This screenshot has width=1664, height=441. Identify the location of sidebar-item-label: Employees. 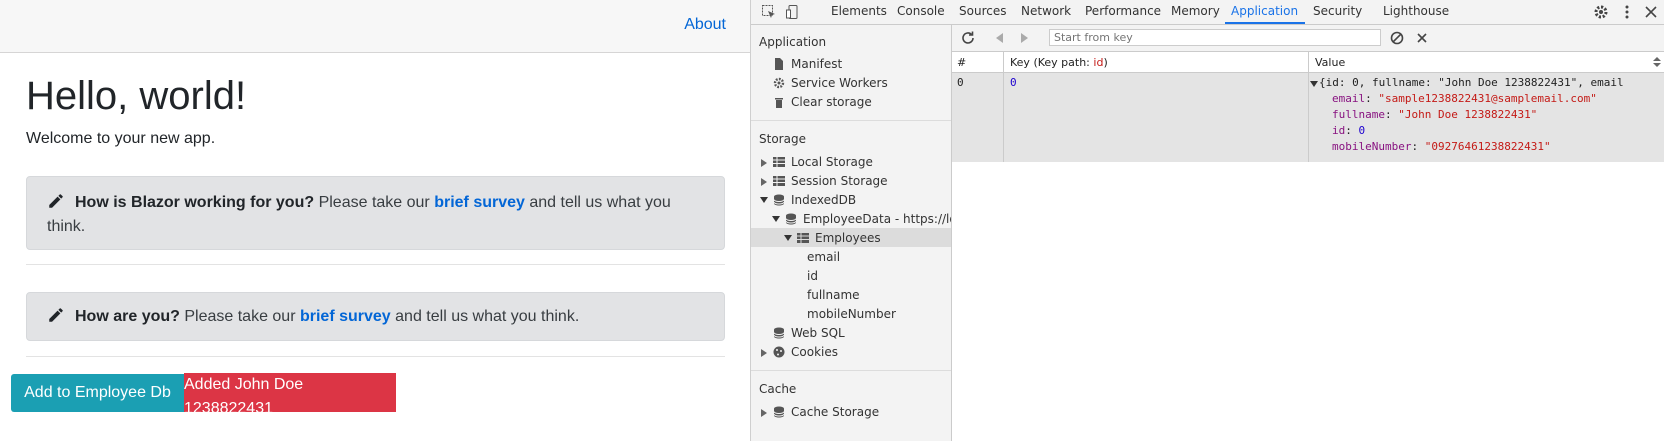
(848, 238).